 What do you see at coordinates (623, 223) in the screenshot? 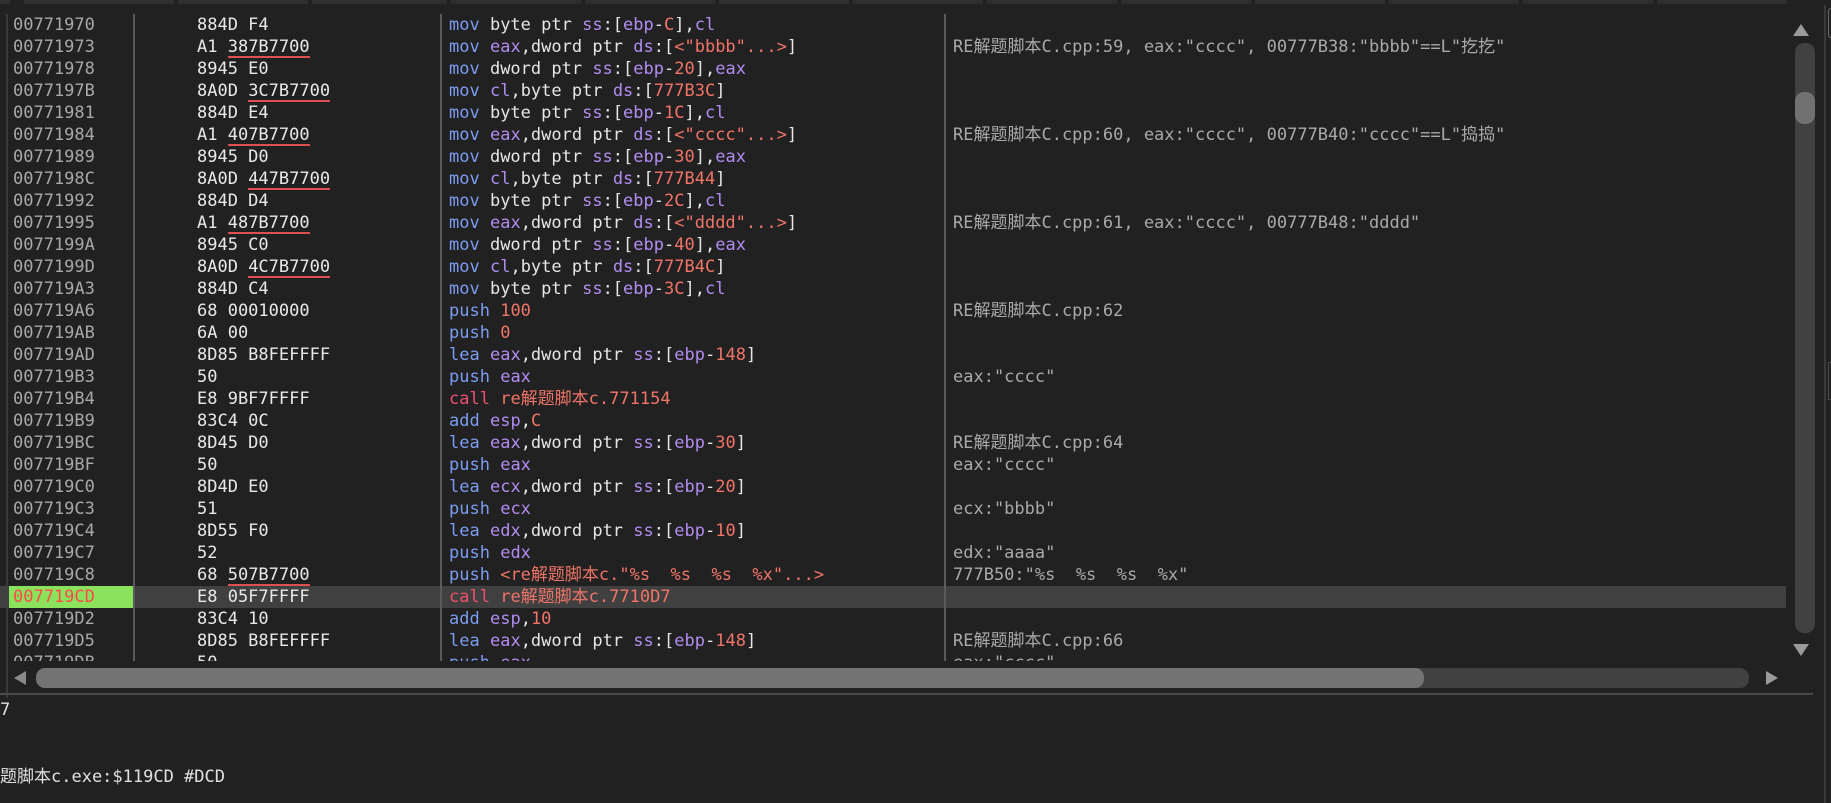
I see `instruction-cell: mov eax,dword ptr ds:[<"dddd"...>]` at bounding box center [623, 223].